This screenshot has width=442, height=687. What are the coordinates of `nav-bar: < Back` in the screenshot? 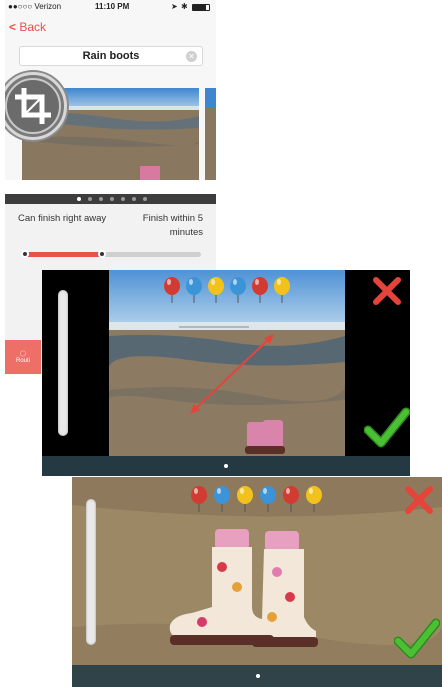 It's located at (110, 27).